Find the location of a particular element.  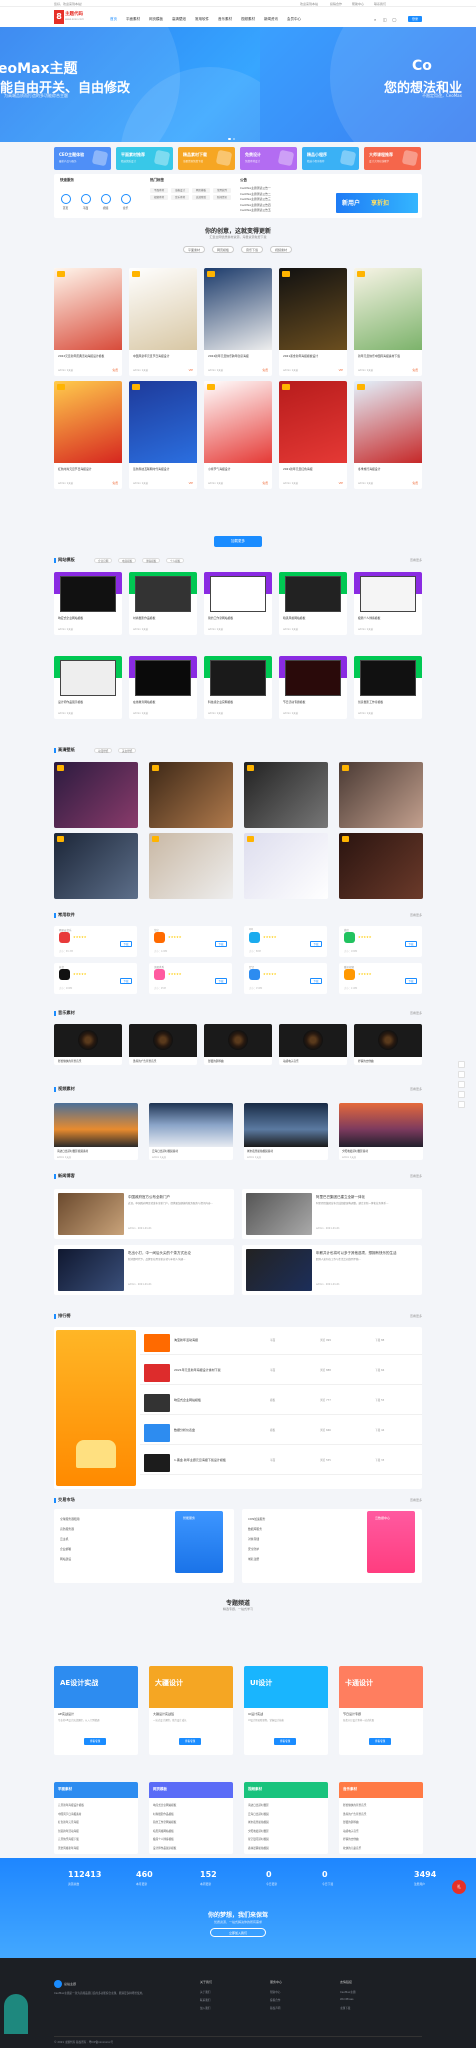

ranking-row: 数据分析仪表盘 模板 浏览 666 下载 44 is located at coordinates (281, 1433).